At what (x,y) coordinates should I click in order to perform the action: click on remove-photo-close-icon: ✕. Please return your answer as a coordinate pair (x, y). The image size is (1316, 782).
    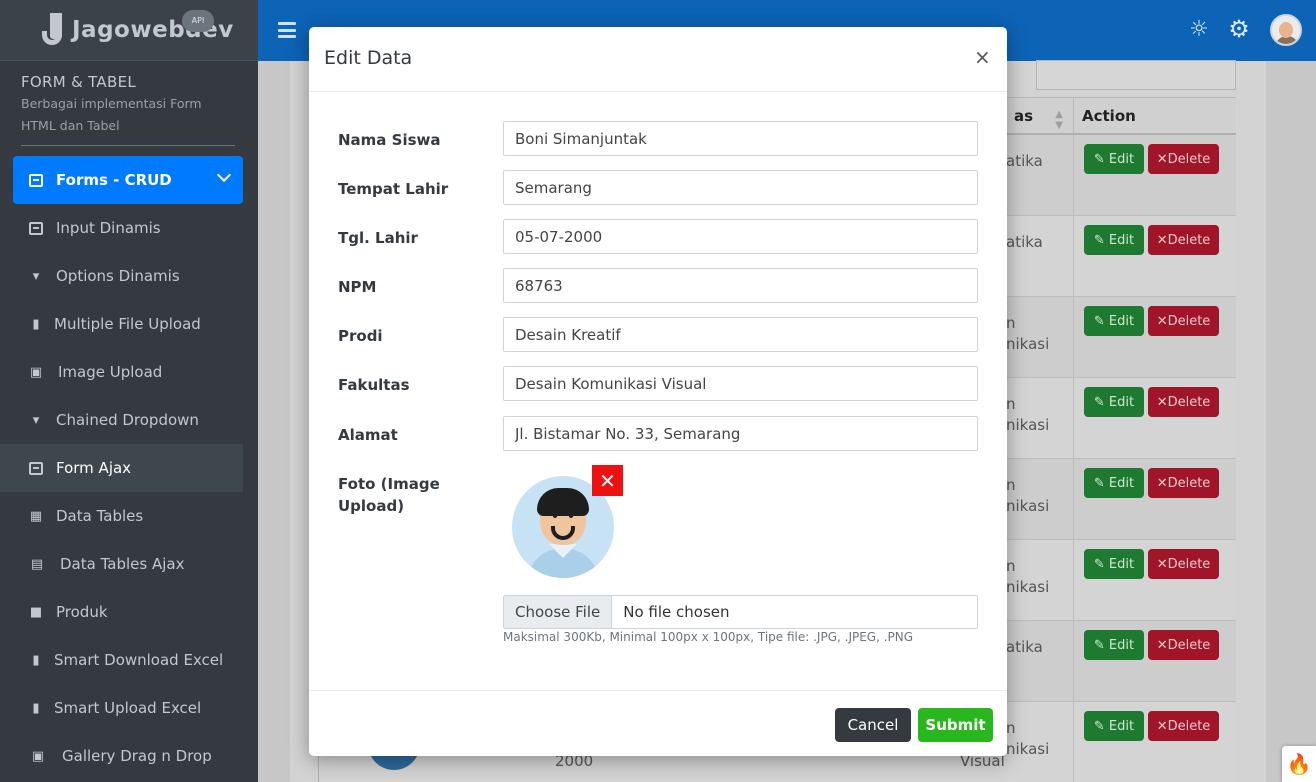
    Looking at the image, I should click on (607, 480).